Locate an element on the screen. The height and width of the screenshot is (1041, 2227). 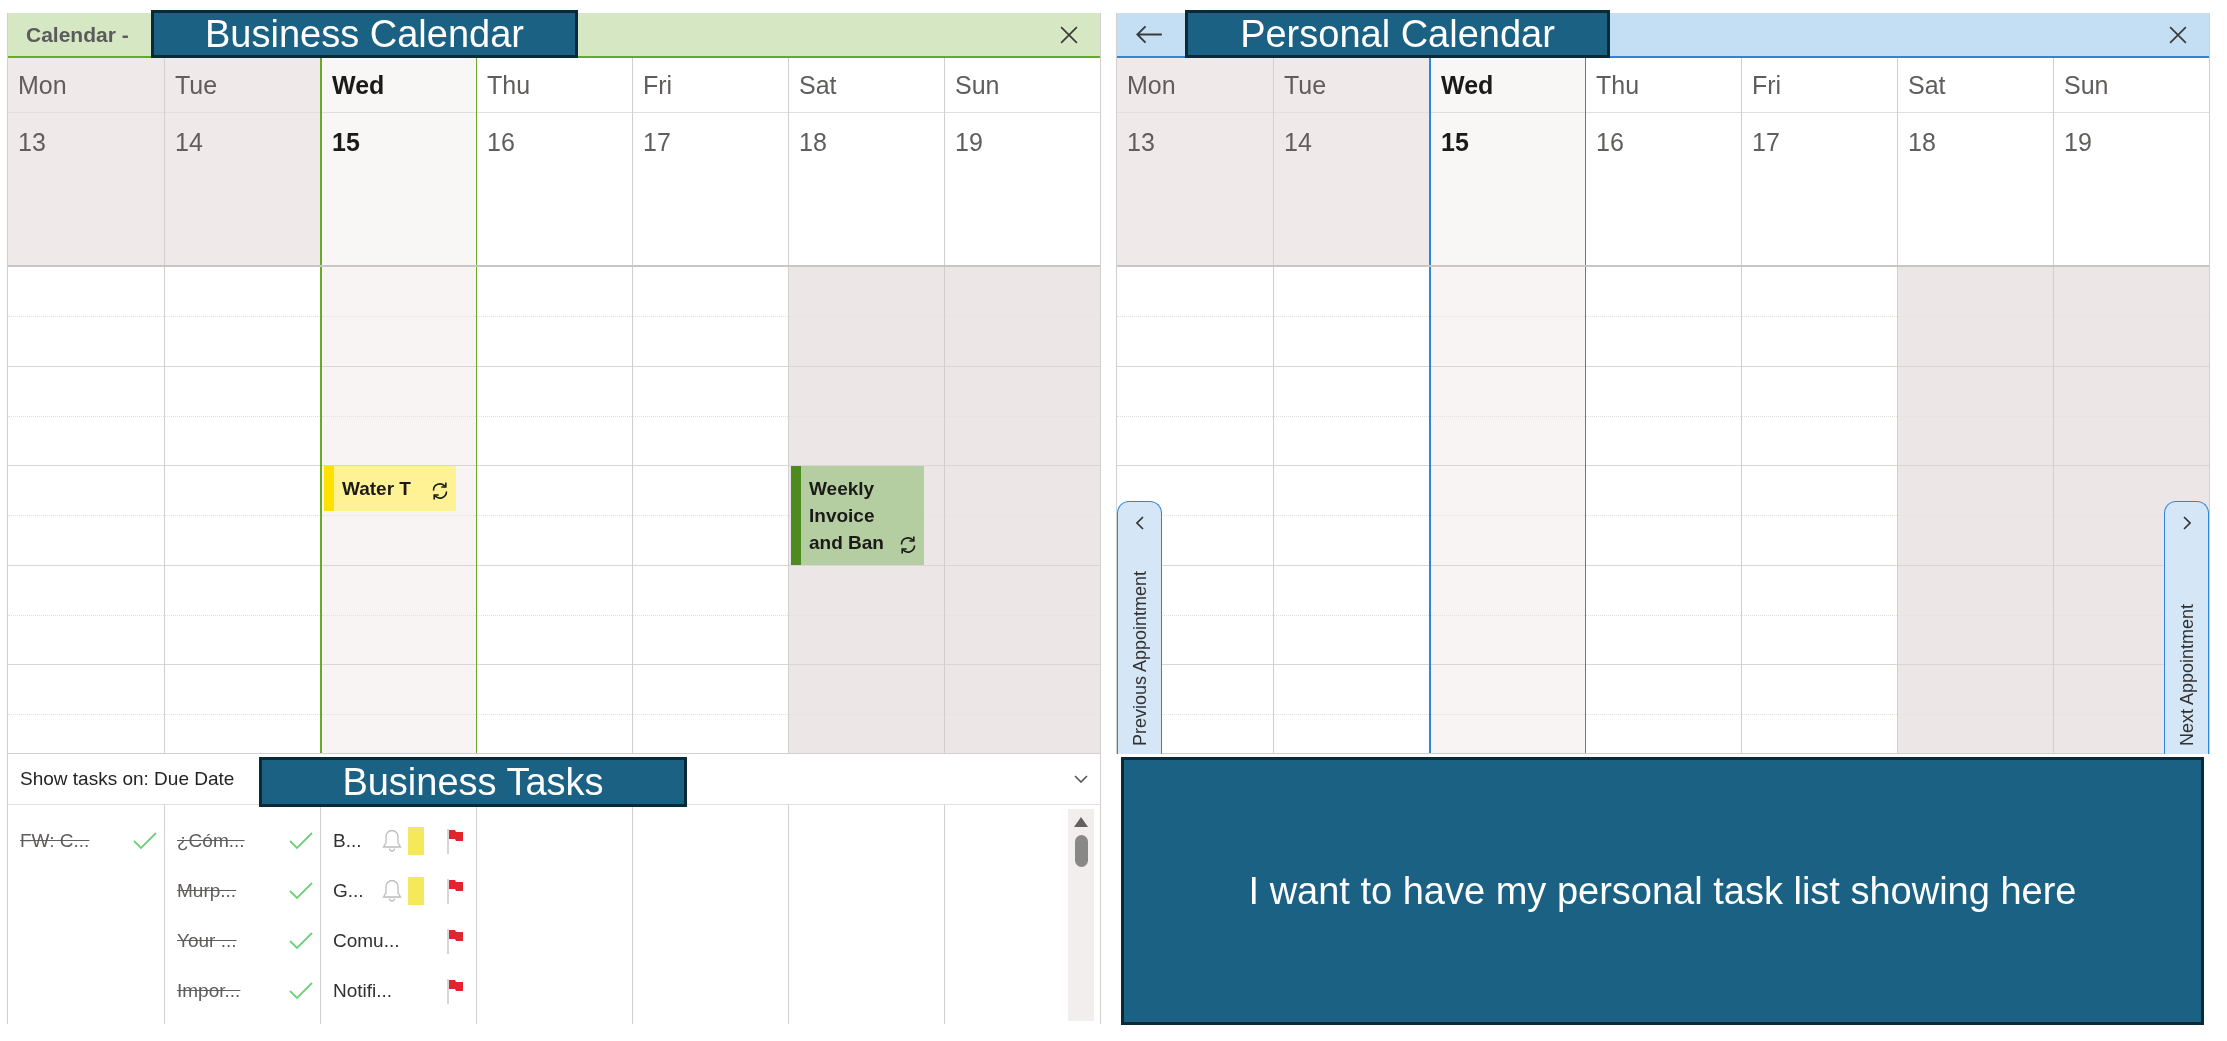
chevron-left-icon is located at coordinates (1139, 523).